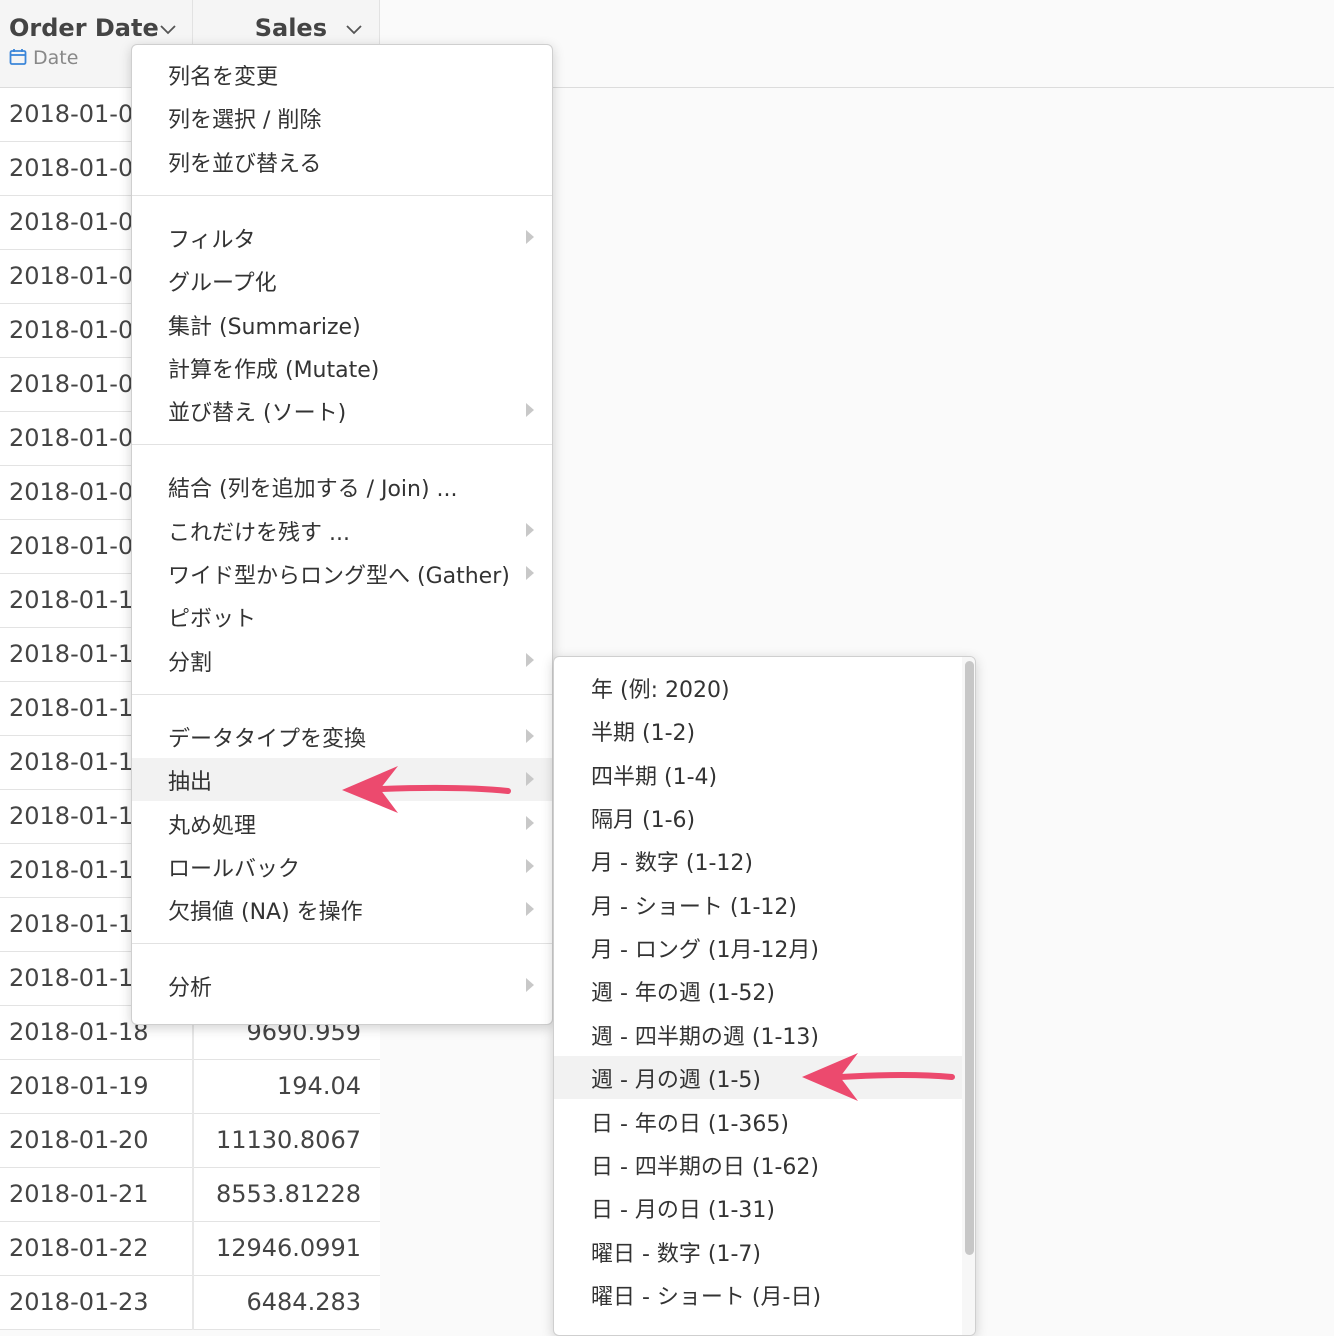 The width and height of the screenshot is (1334, 1336). I want to click on menu-item: フィルタ, so click(342, 237).